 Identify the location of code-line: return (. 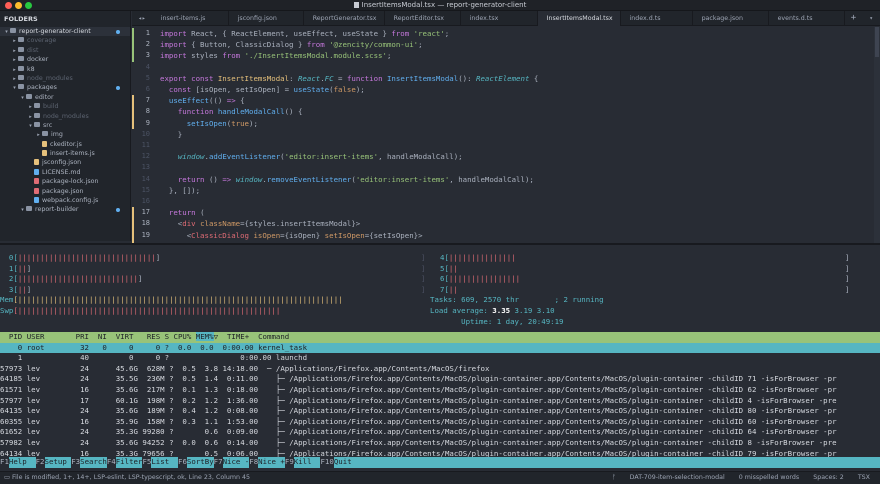
(182, 212).